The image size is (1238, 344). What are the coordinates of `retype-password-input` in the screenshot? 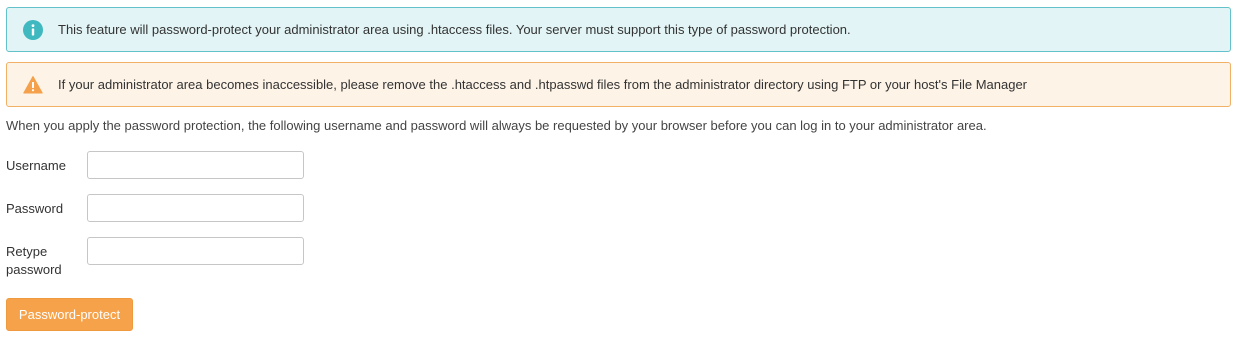 It's located at (195, 251).